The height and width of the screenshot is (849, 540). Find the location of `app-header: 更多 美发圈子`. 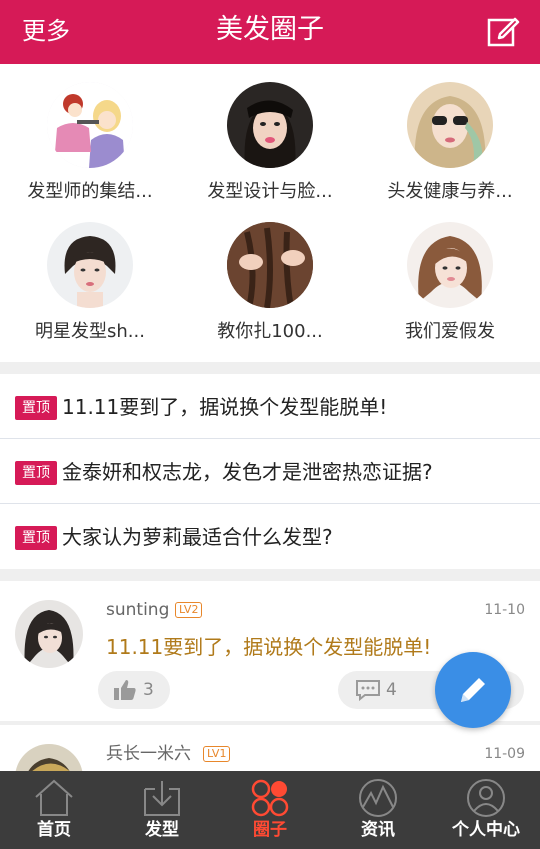

app-header: 更多 美发圈子 is located at coordinates (270, 32).